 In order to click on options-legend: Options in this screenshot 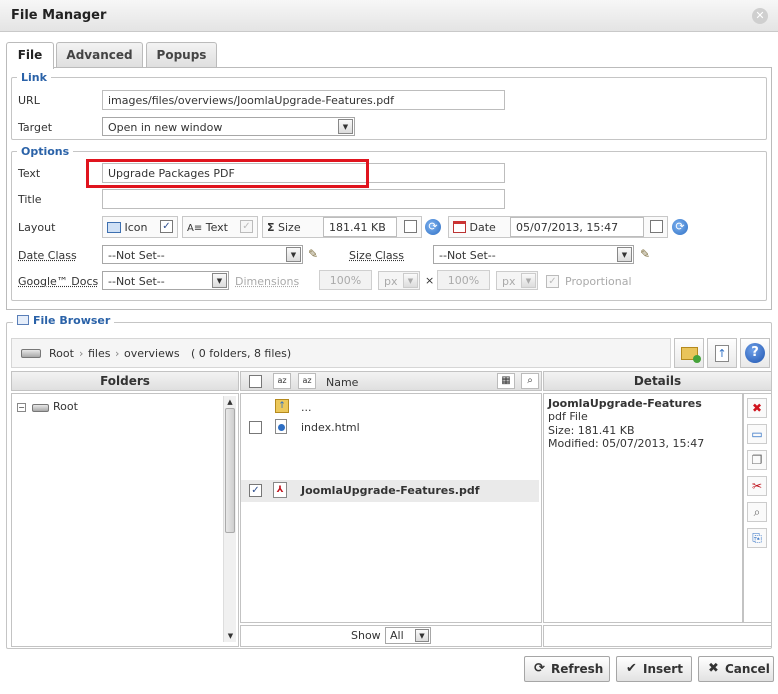, I will do `click(45, 151)`.